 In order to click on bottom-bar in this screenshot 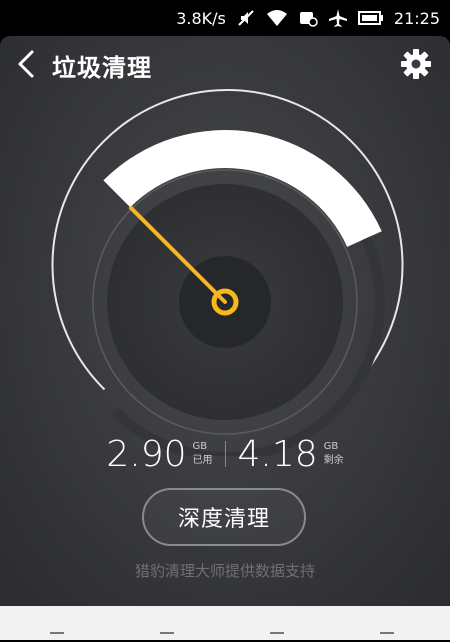, I will do `click(225, 623)`.